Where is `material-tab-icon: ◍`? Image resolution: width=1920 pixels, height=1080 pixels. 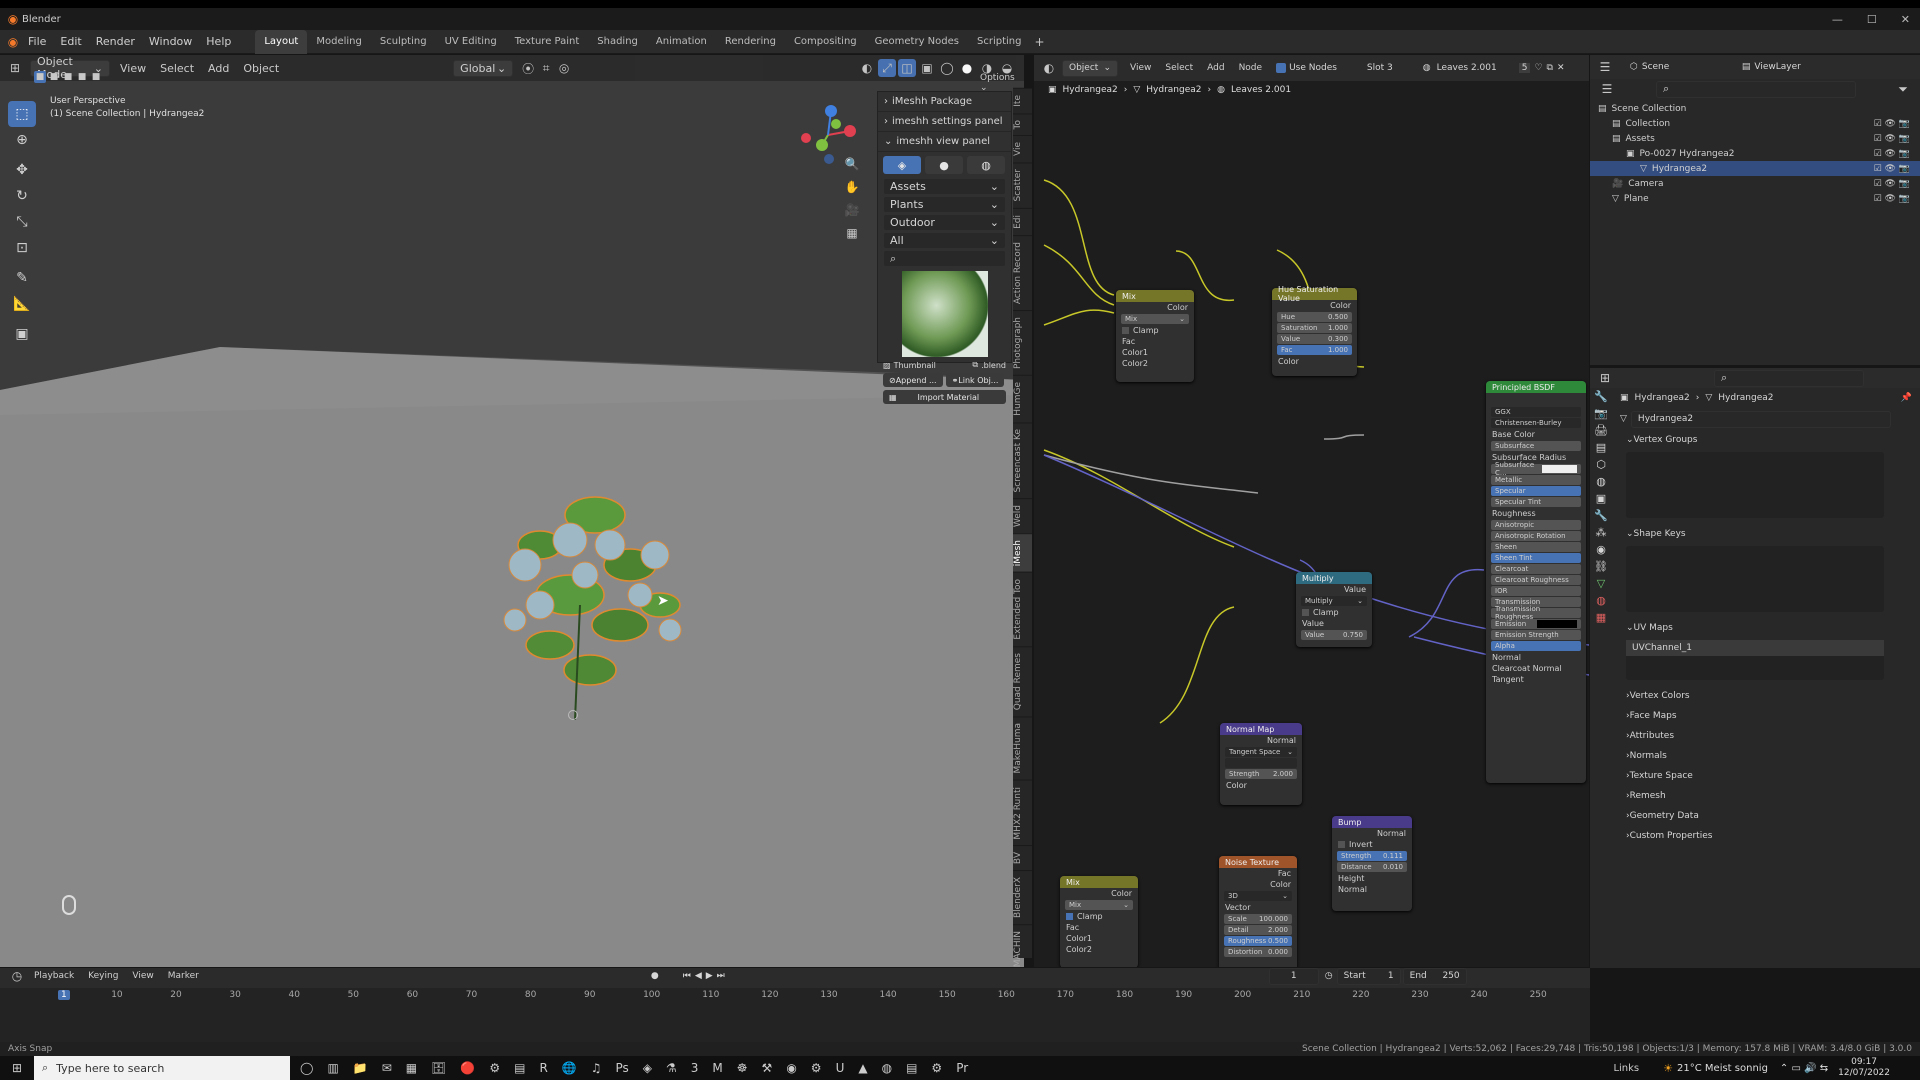 material-tab-icon: ◍ is located at coordinates (1601, 600).